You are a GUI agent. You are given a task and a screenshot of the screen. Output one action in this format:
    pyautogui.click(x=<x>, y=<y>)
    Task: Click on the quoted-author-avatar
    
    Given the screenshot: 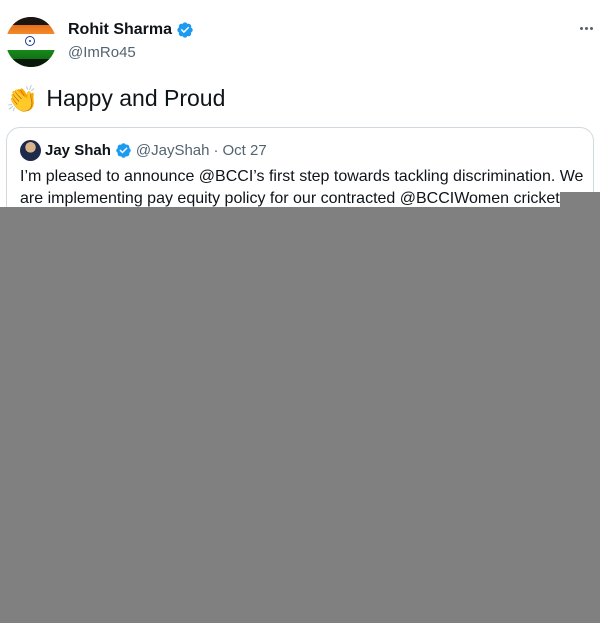 What is the action you would take?
    pyautogui.click(x=30, y=150)
    